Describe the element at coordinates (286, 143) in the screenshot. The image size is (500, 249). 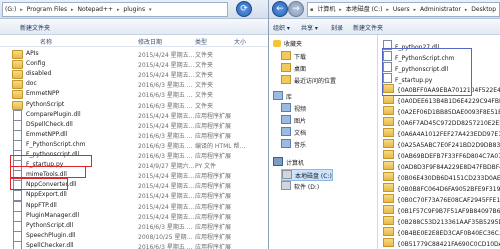
I see `music-library-icon` at that location.